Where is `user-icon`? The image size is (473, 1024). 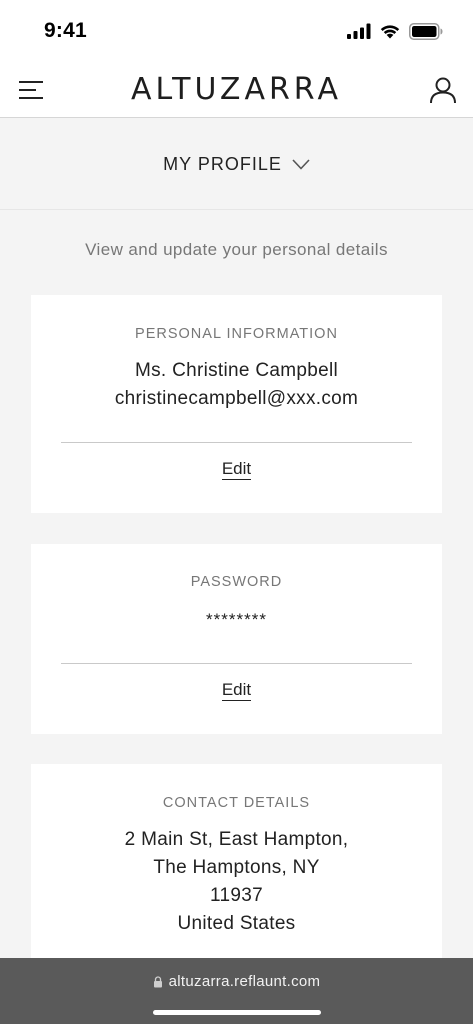
user-icon is located at coordinates (443, 90).